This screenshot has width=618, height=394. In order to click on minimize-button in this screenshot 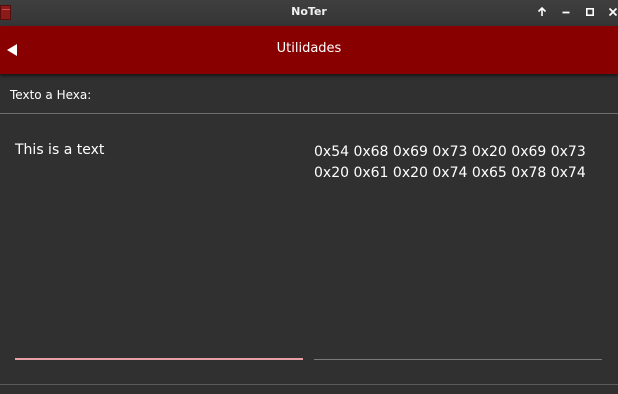, I will do `click(566, 12)`.